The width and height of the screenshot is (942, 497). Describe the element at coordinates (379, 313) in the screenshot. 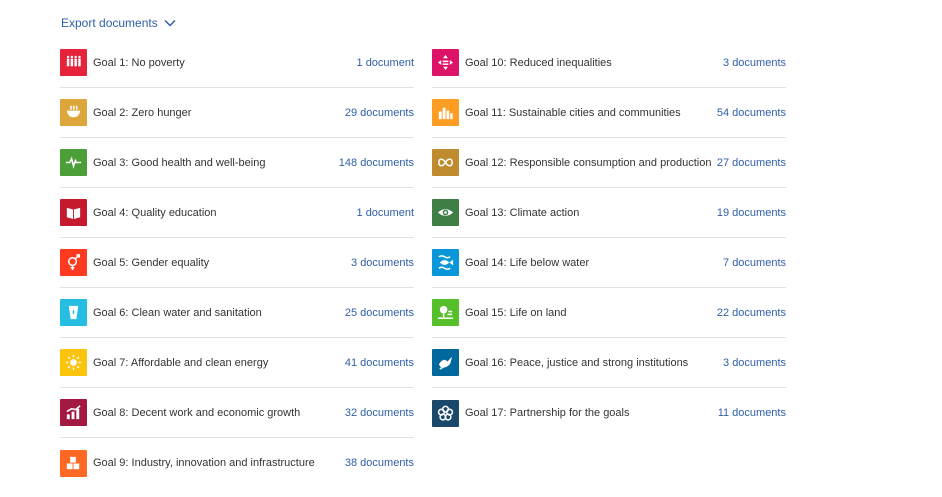

I see `goal-document-count: 25 documents` at that location.